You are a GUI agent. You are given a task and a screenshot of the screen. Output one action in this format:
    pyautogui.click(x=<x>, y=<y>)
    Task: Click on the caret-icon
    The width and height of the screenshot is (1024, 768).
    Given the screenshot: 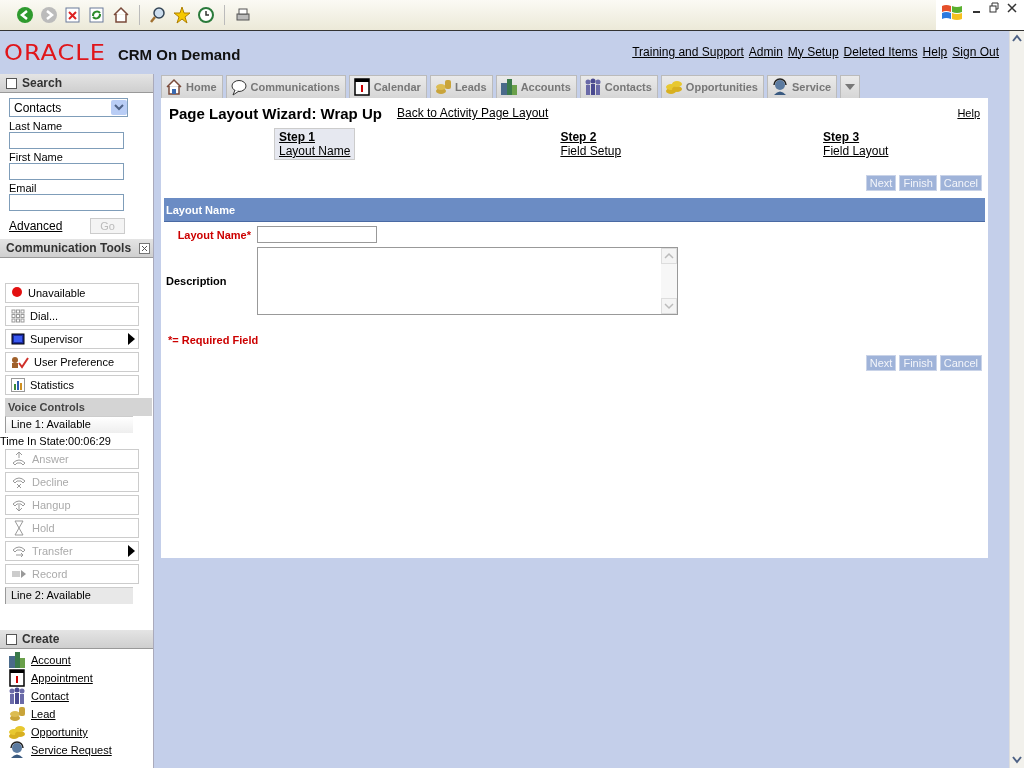 What is the action you would take?
    pyautogui.click(x=850, y=87)
    